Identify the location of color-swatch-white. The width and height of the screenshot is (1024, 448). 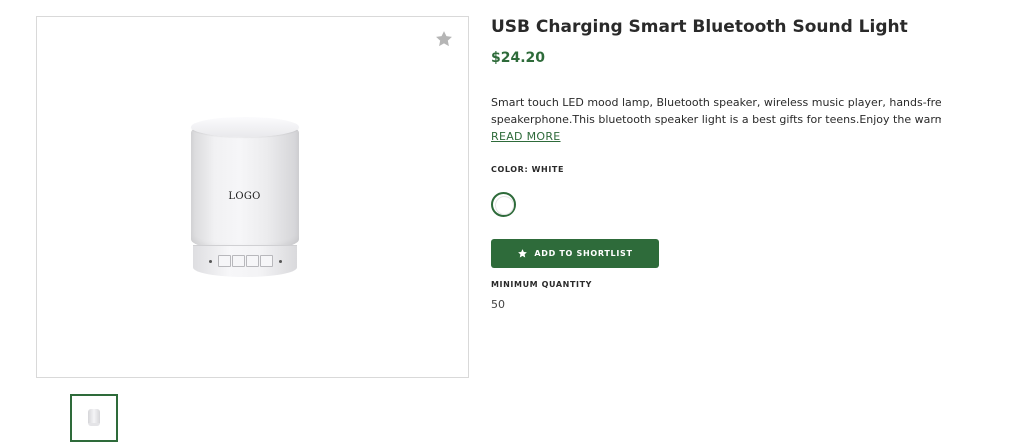
(503, 204).